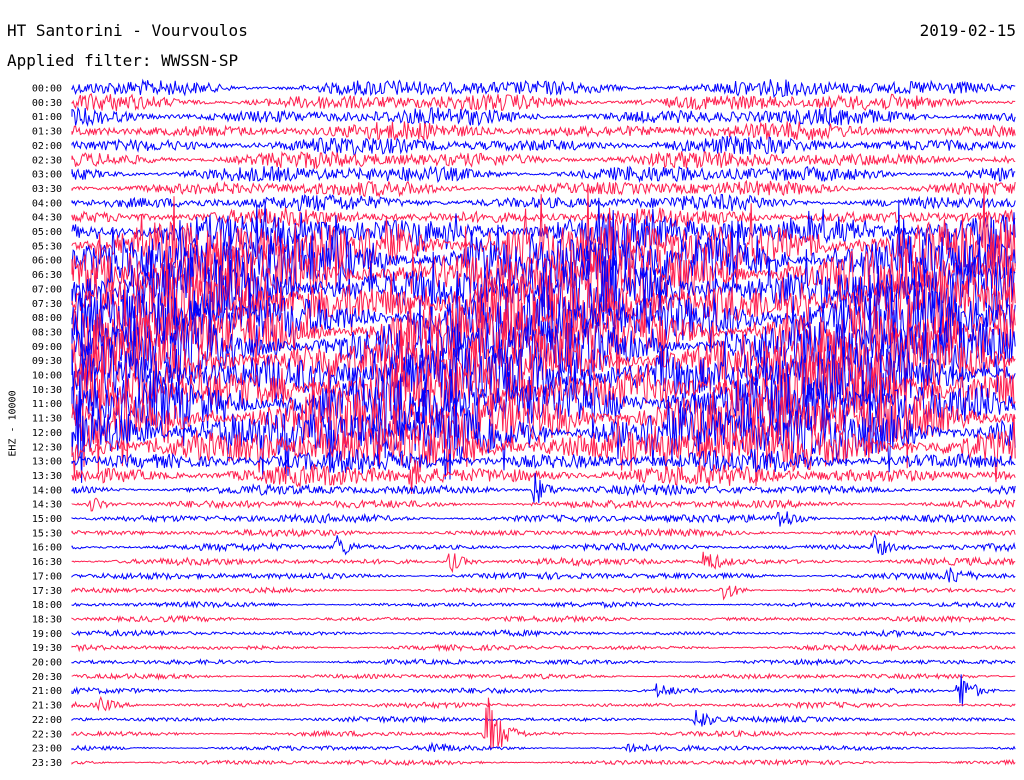  Describe the element at coordinates (47, 390) in the screenshot. I see `row-label-1030: 10:30` at that location.